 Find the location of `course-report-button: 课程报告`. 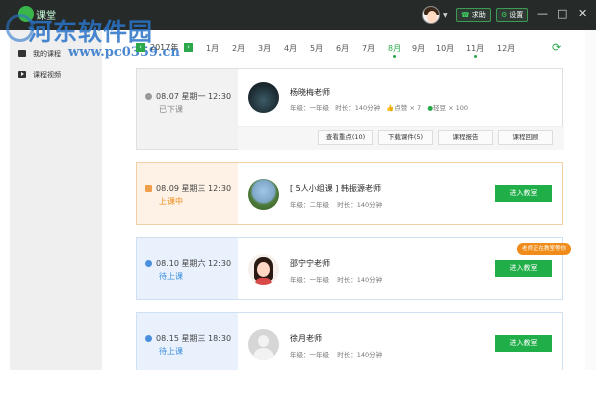

course-report-button: 课程报告 is located at coordinates (465, 137).